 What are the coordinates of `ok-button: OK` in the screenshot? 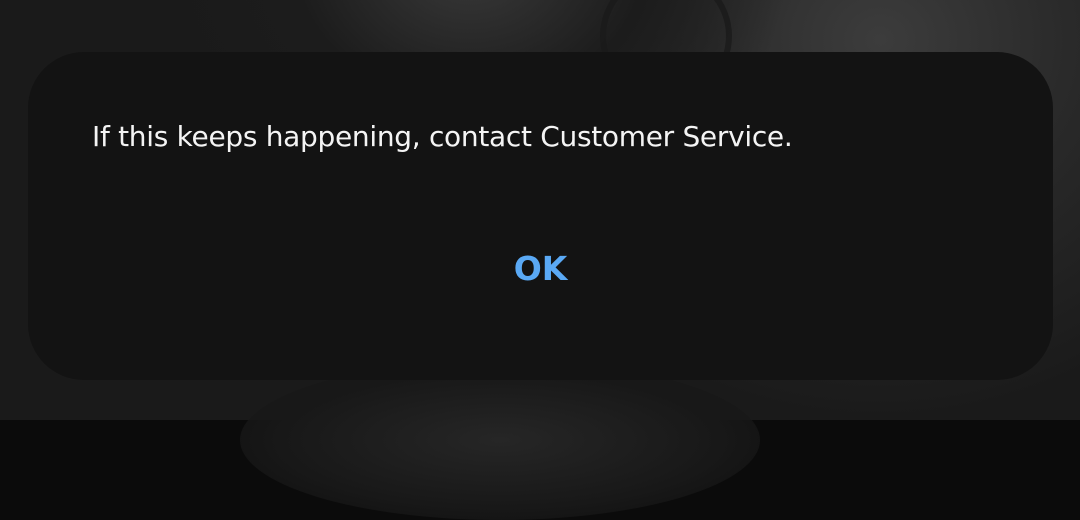 It's located at (540, 268).